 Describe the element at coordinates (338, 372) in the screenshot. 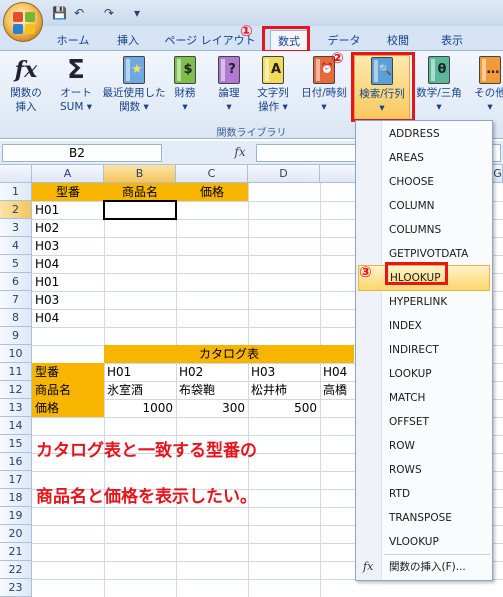

I see `catalog-code: H04` at that location.